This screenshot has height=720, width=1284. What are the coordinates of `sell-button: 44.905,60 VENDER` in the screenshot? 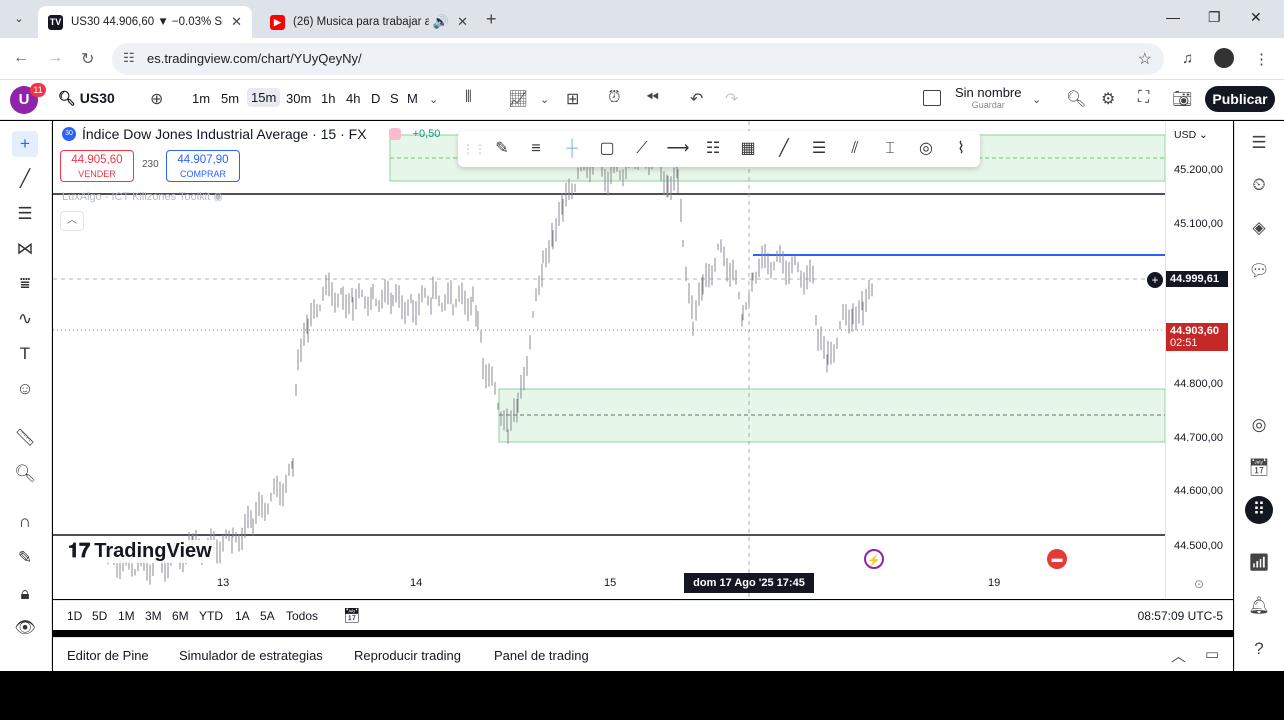 It's located at (97, 166).